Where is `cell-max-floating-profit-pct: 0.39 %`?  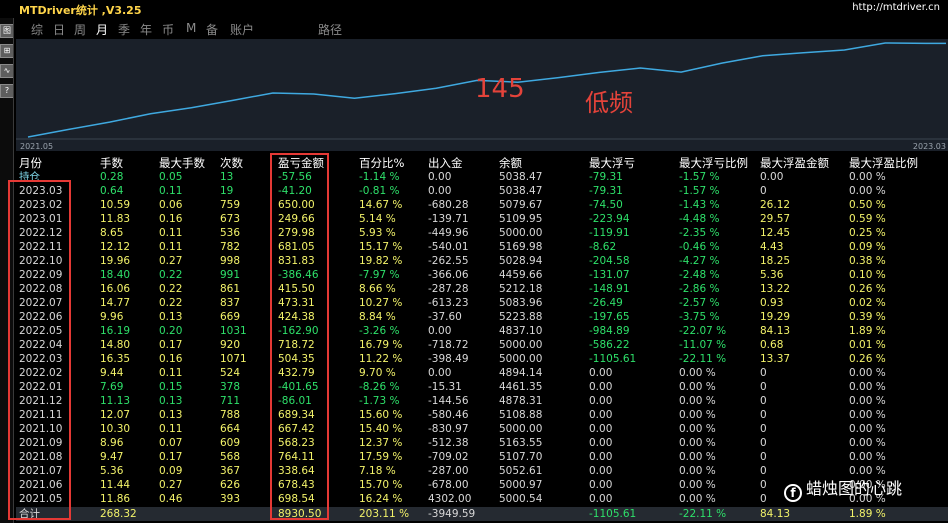 cell-max-floating-profit-pct: 0.39 % is located at coordinates (867, 317).